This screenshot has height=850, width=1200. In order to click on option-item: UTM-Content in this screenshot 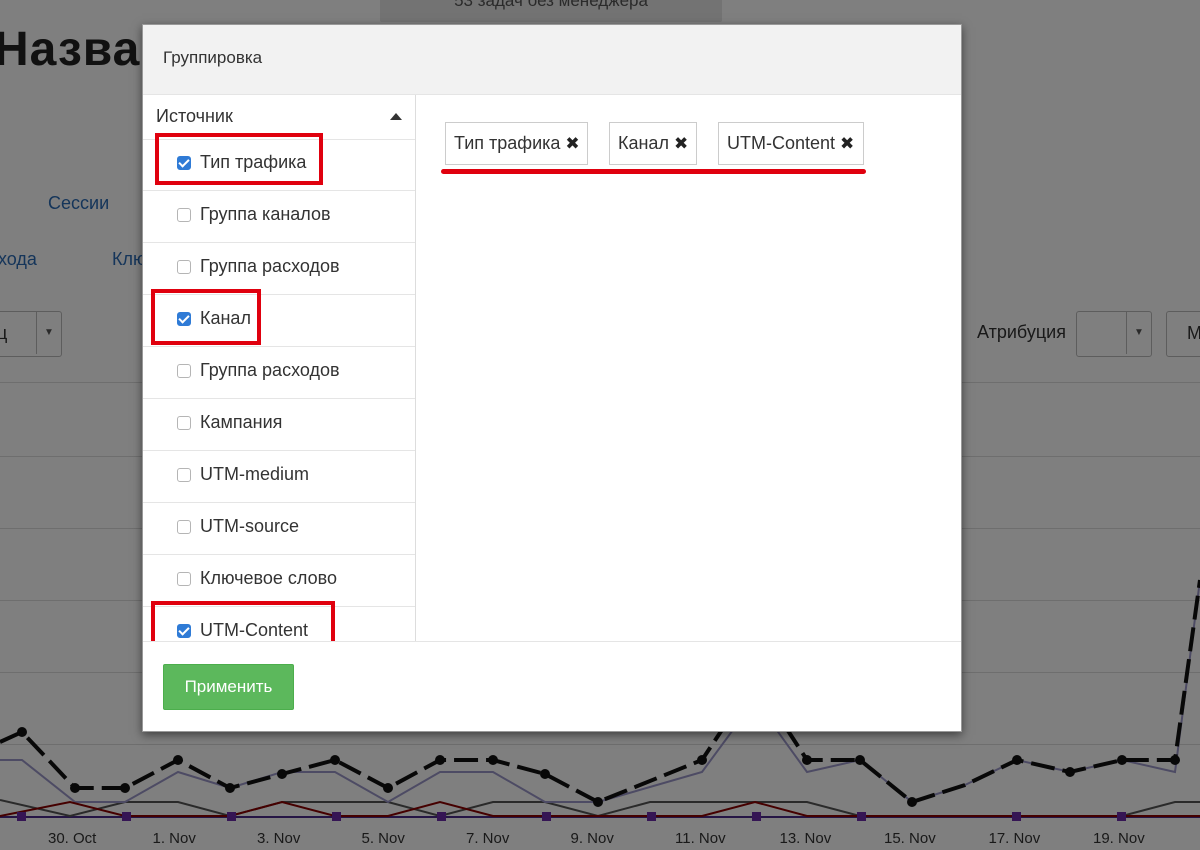, I will do `click(279, 621)`.